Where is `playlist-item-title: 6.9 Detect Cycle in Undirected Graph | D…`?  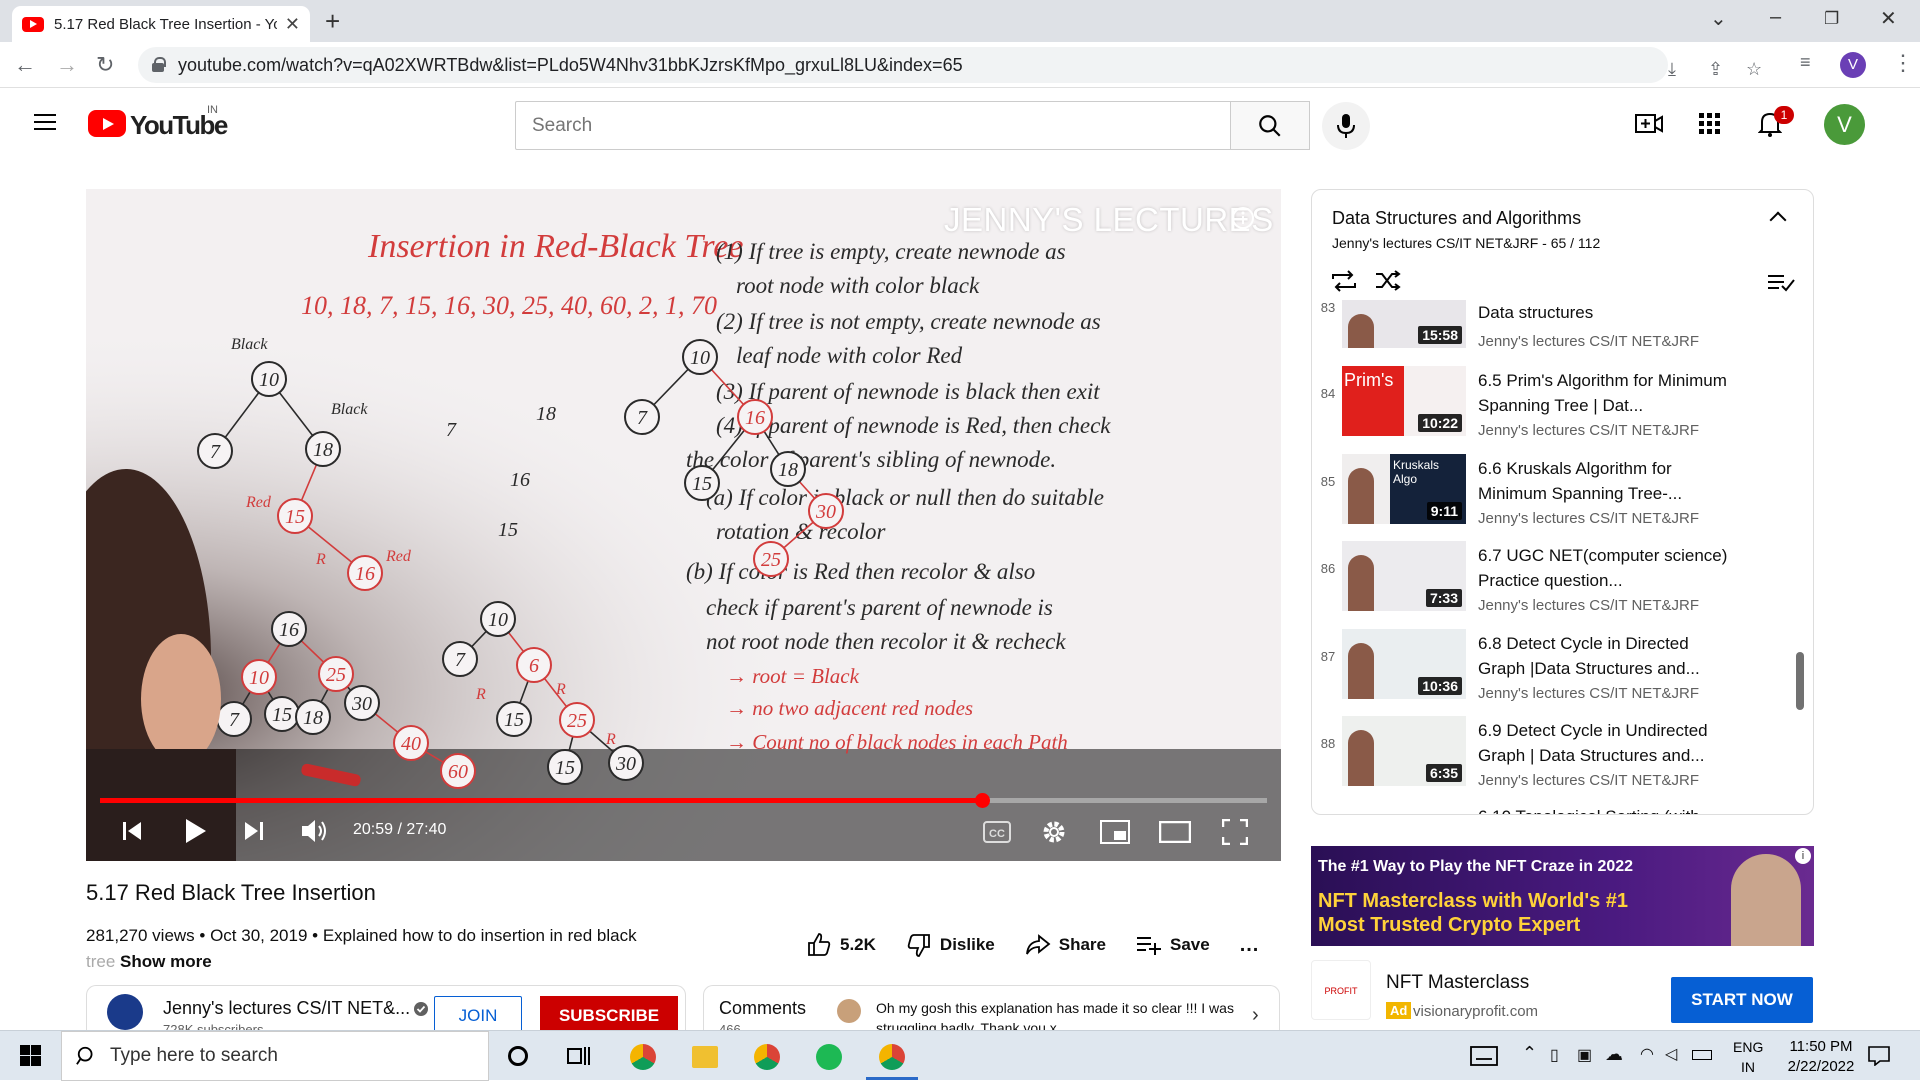 playlist-item-title: 6.9 Detect Cycle in Undirected Graph | D… is located at coordinates (1608, 743).